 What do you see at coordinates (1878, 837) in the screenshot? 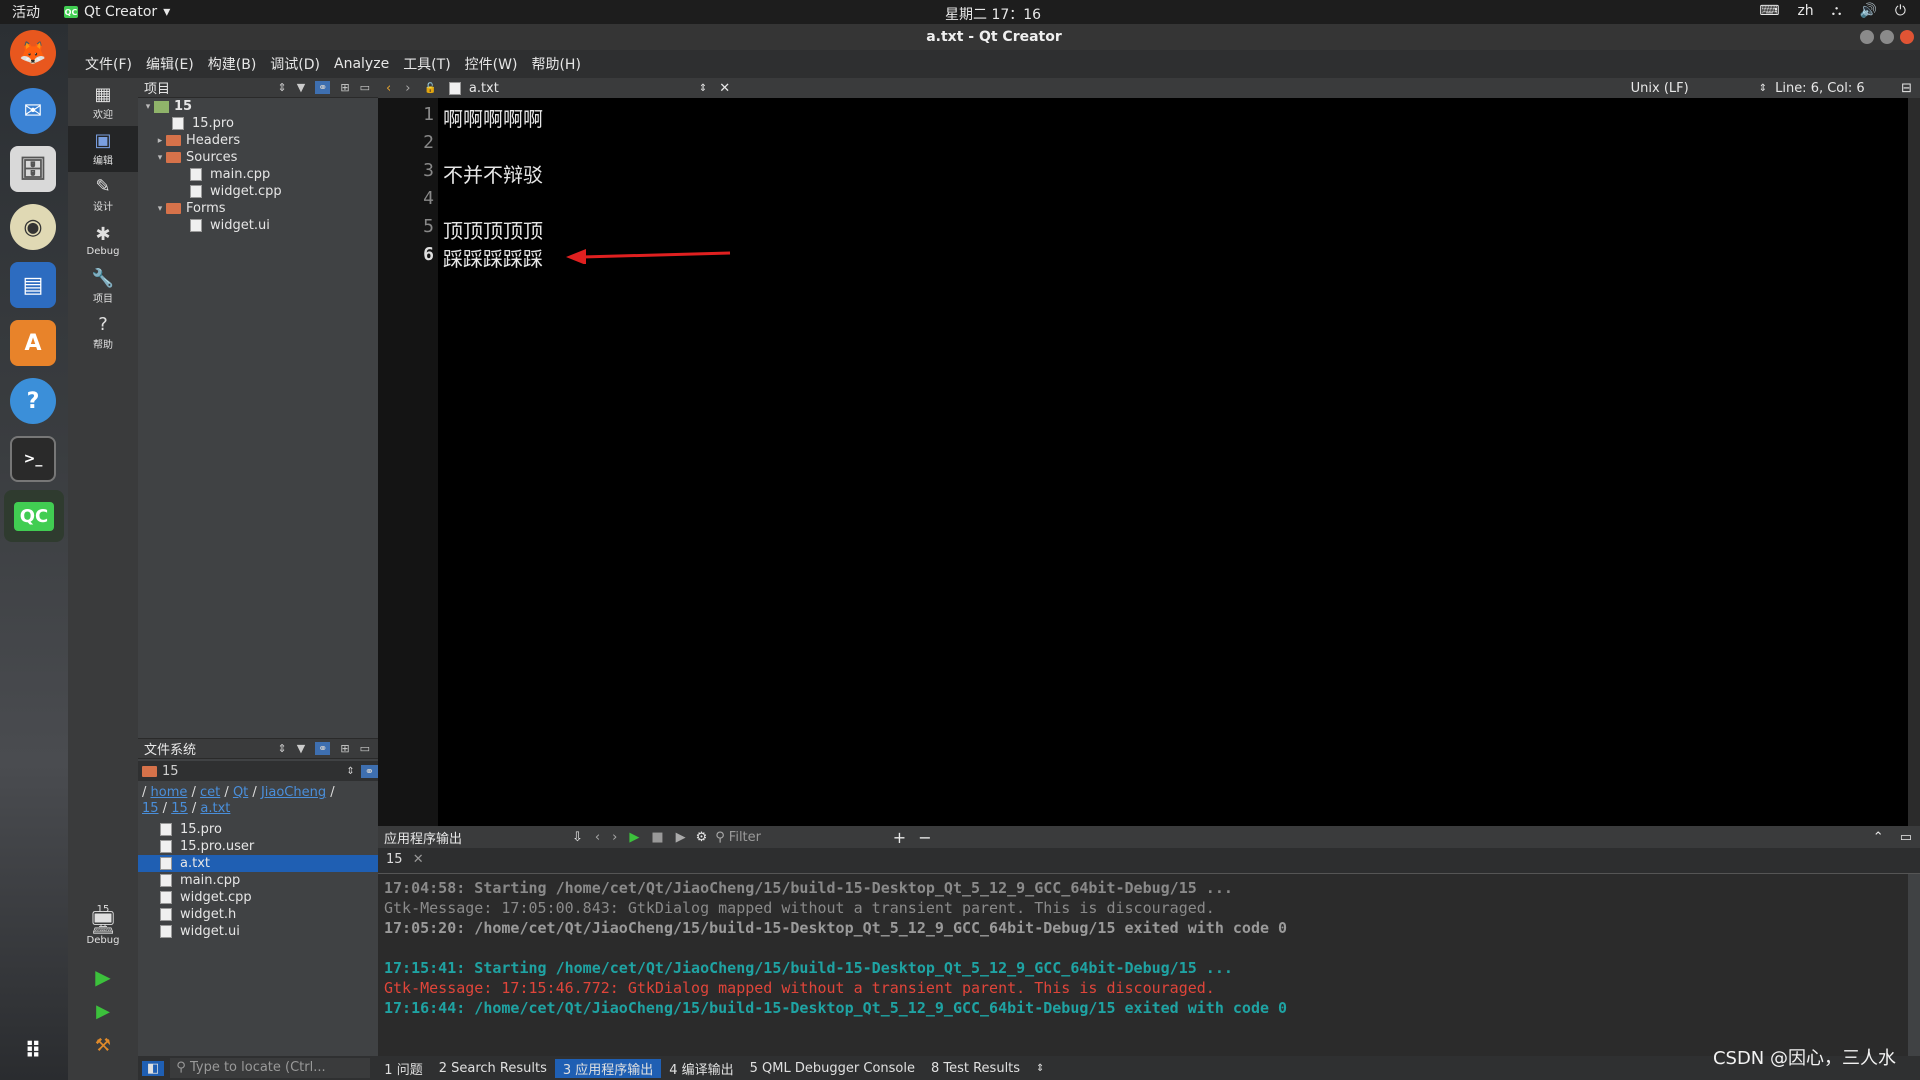
I see `maximize-pane-icon: ⌃` at bounding box center [1878, 837].